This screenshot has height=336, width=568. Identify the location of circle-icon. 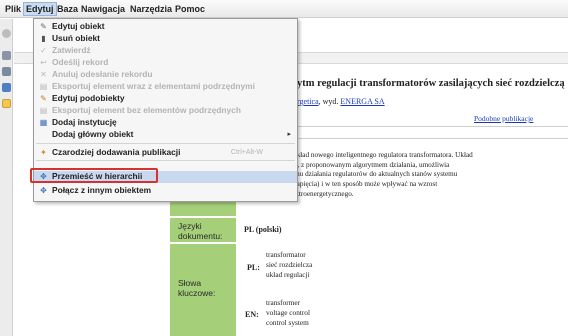
(6, 33).